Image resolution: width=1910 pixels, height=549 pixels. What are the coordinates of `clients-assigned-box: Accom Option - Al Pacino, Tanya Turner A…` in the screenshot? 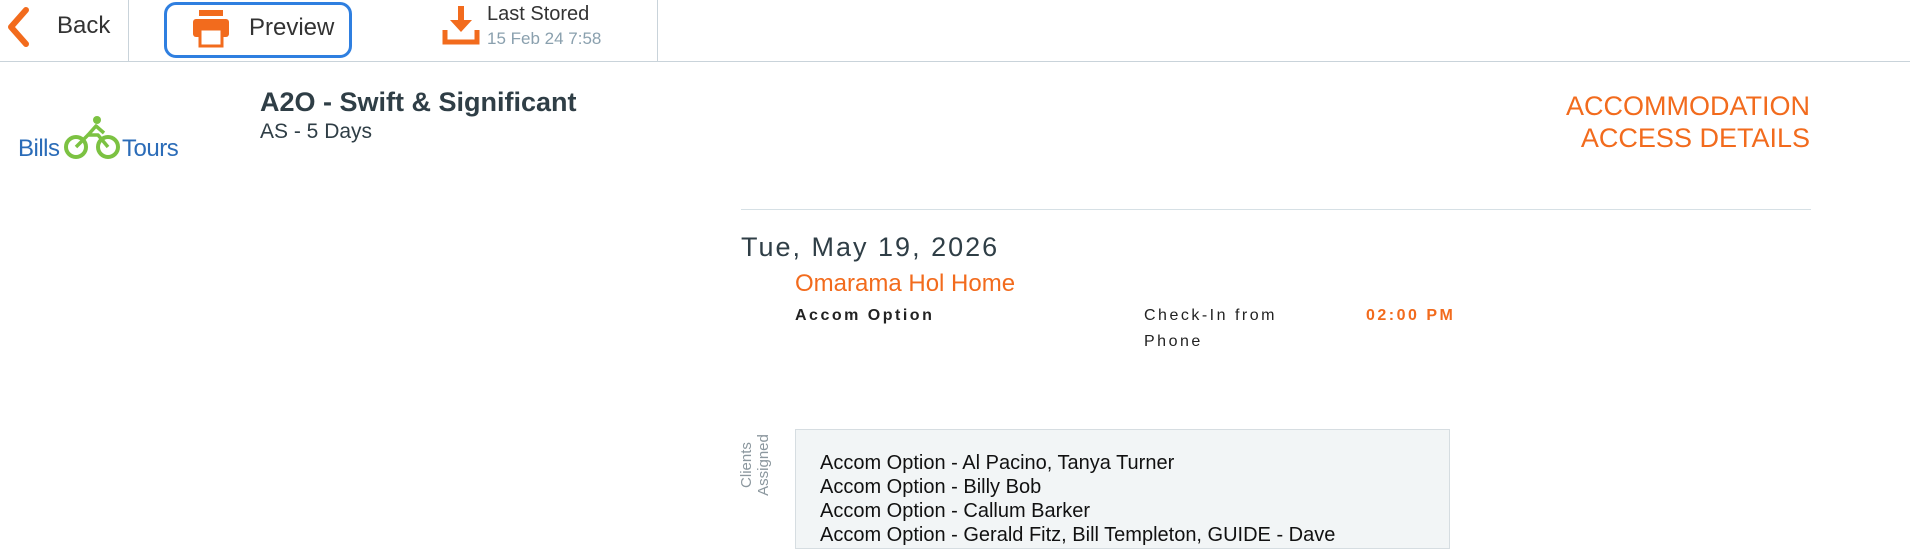 It's located at (1122, 489).